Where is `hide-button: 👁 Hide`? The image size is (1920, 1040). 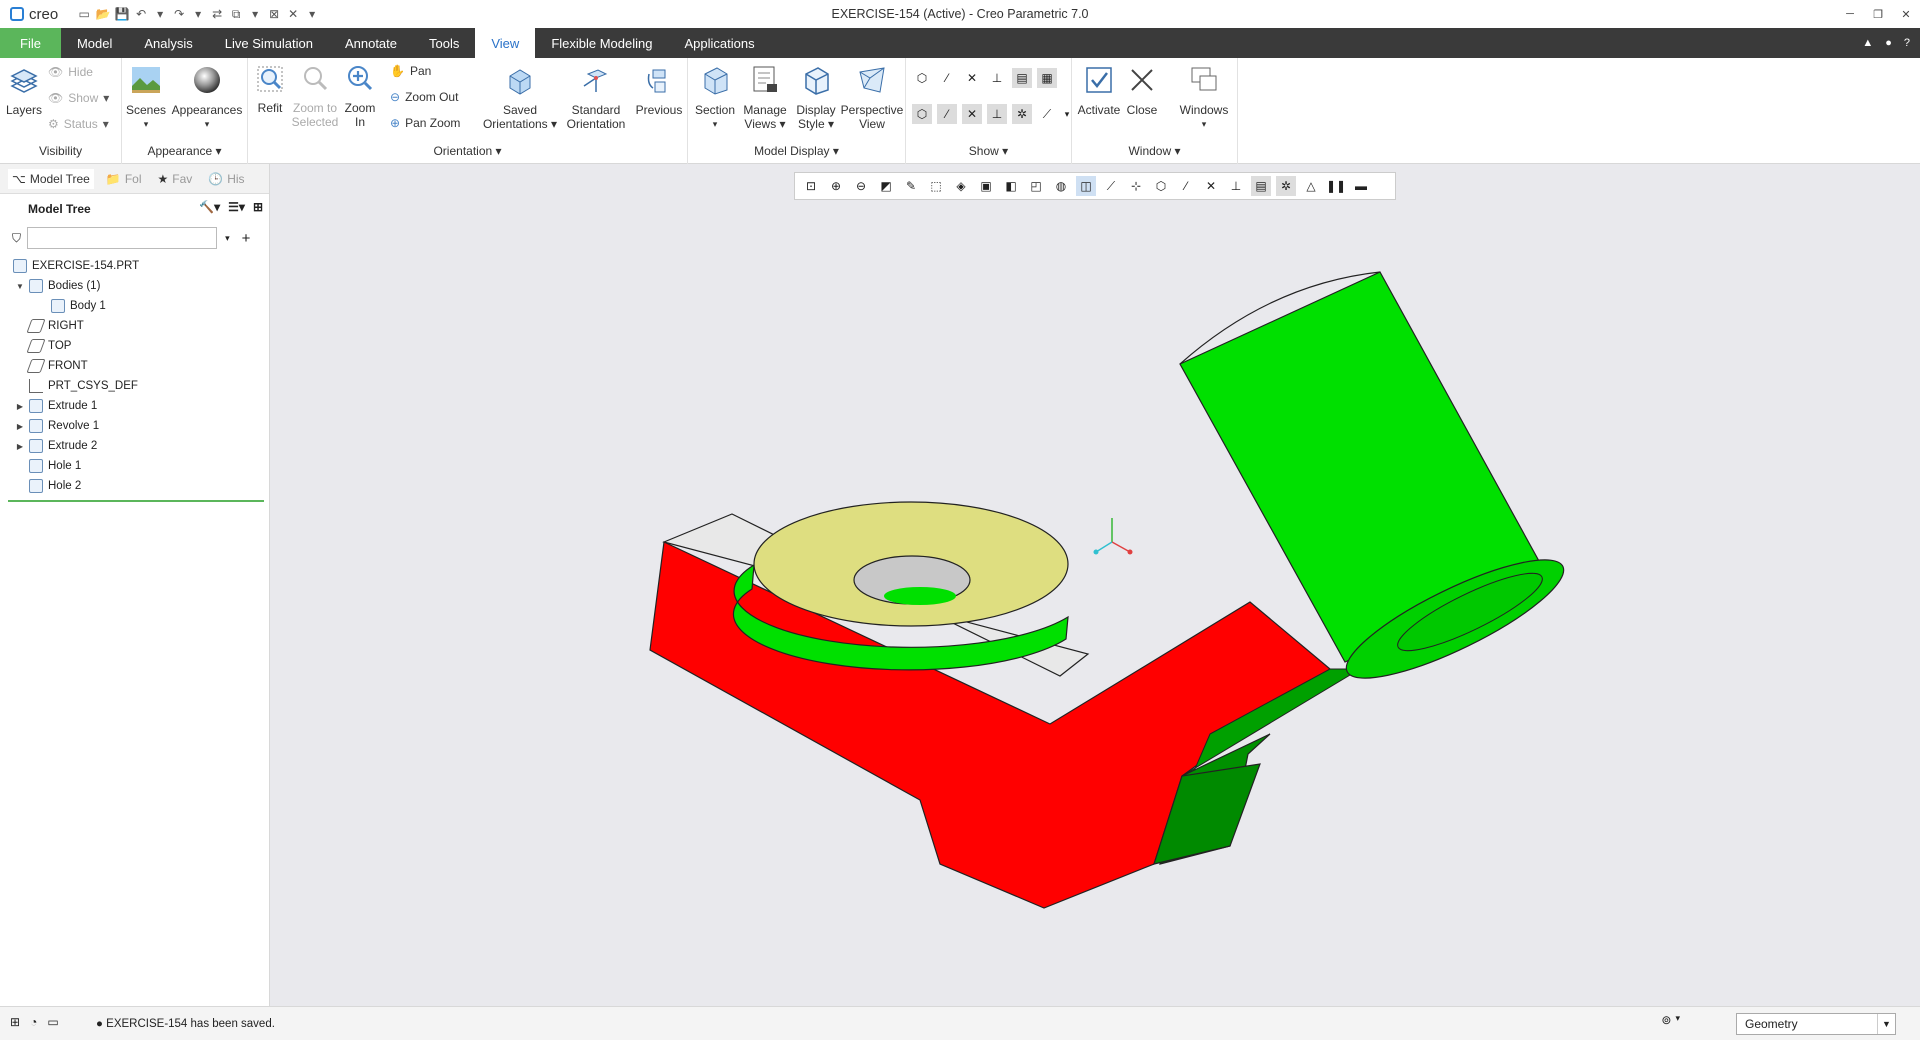
hide-button: 👁 Hide is located at coordinates (70, 72).